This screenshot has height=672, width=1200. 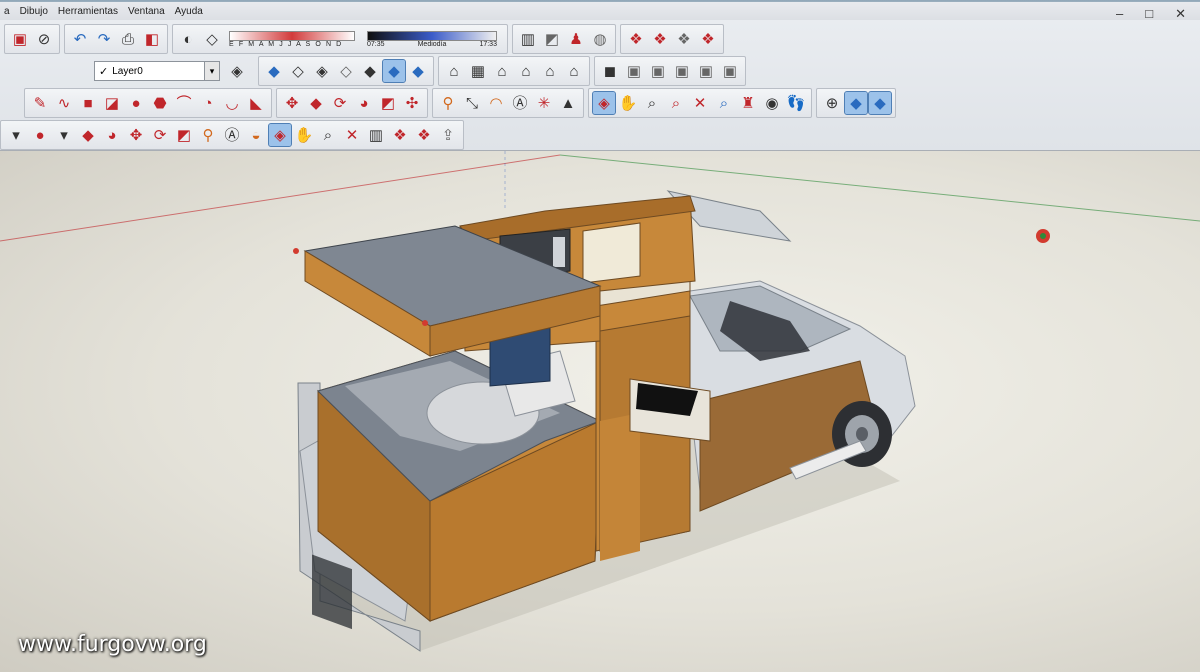 What do you see at coordinates (448, 103) in the screenshot?
I see `tape-measure-icon: ⚲` at bounding box center [448, 103].